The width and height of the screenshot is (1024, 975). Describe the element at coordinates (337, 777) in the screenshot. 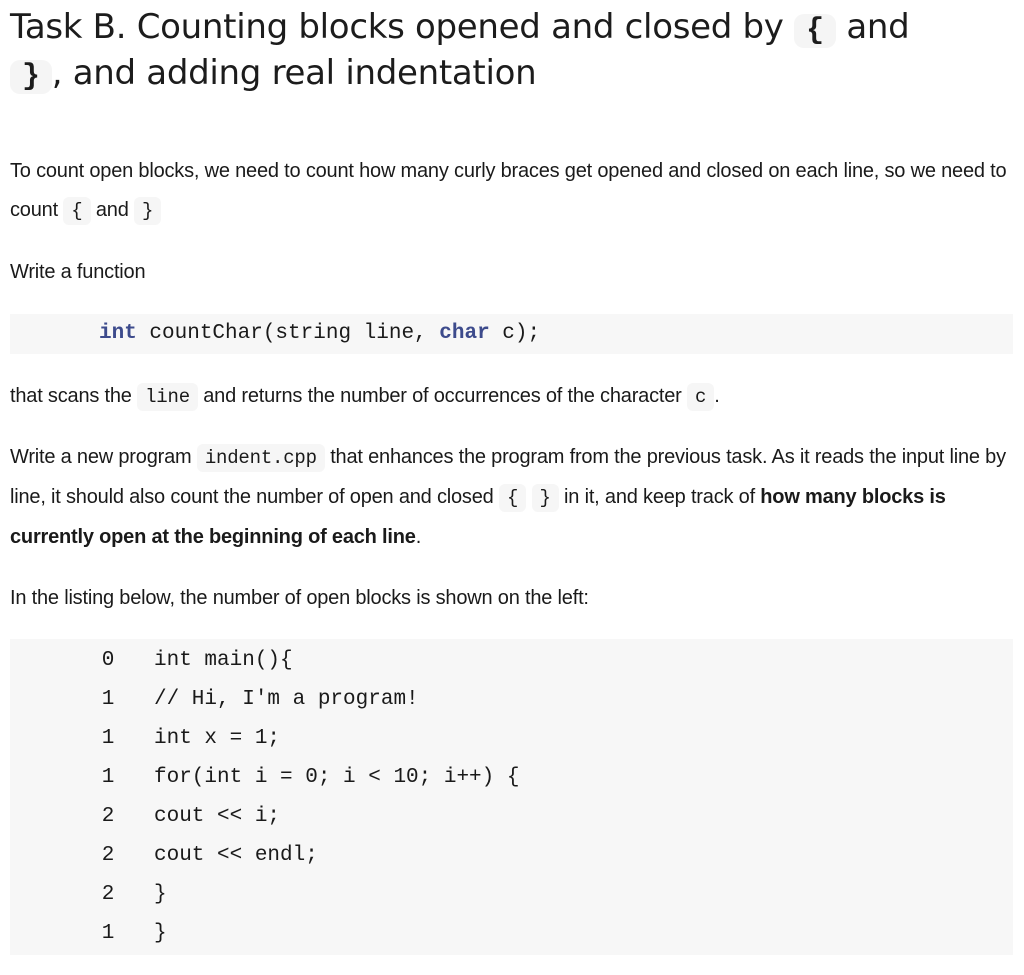

I see `code-line: for(int i = 0; i < 10; i++) {` at that location.